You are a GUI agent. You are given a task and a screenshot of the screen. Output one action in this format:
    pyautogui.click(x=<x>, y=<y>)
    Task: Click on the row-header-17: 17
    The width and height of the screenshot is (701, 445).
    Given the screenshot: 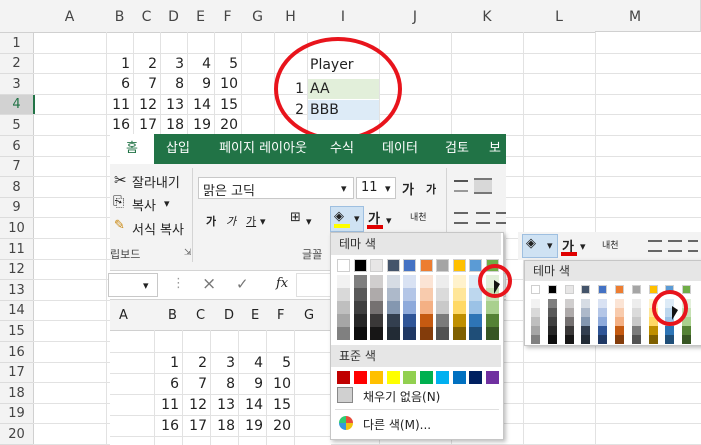 What is the action you would take?
    pyautogui.click(x=17, y=373)
    